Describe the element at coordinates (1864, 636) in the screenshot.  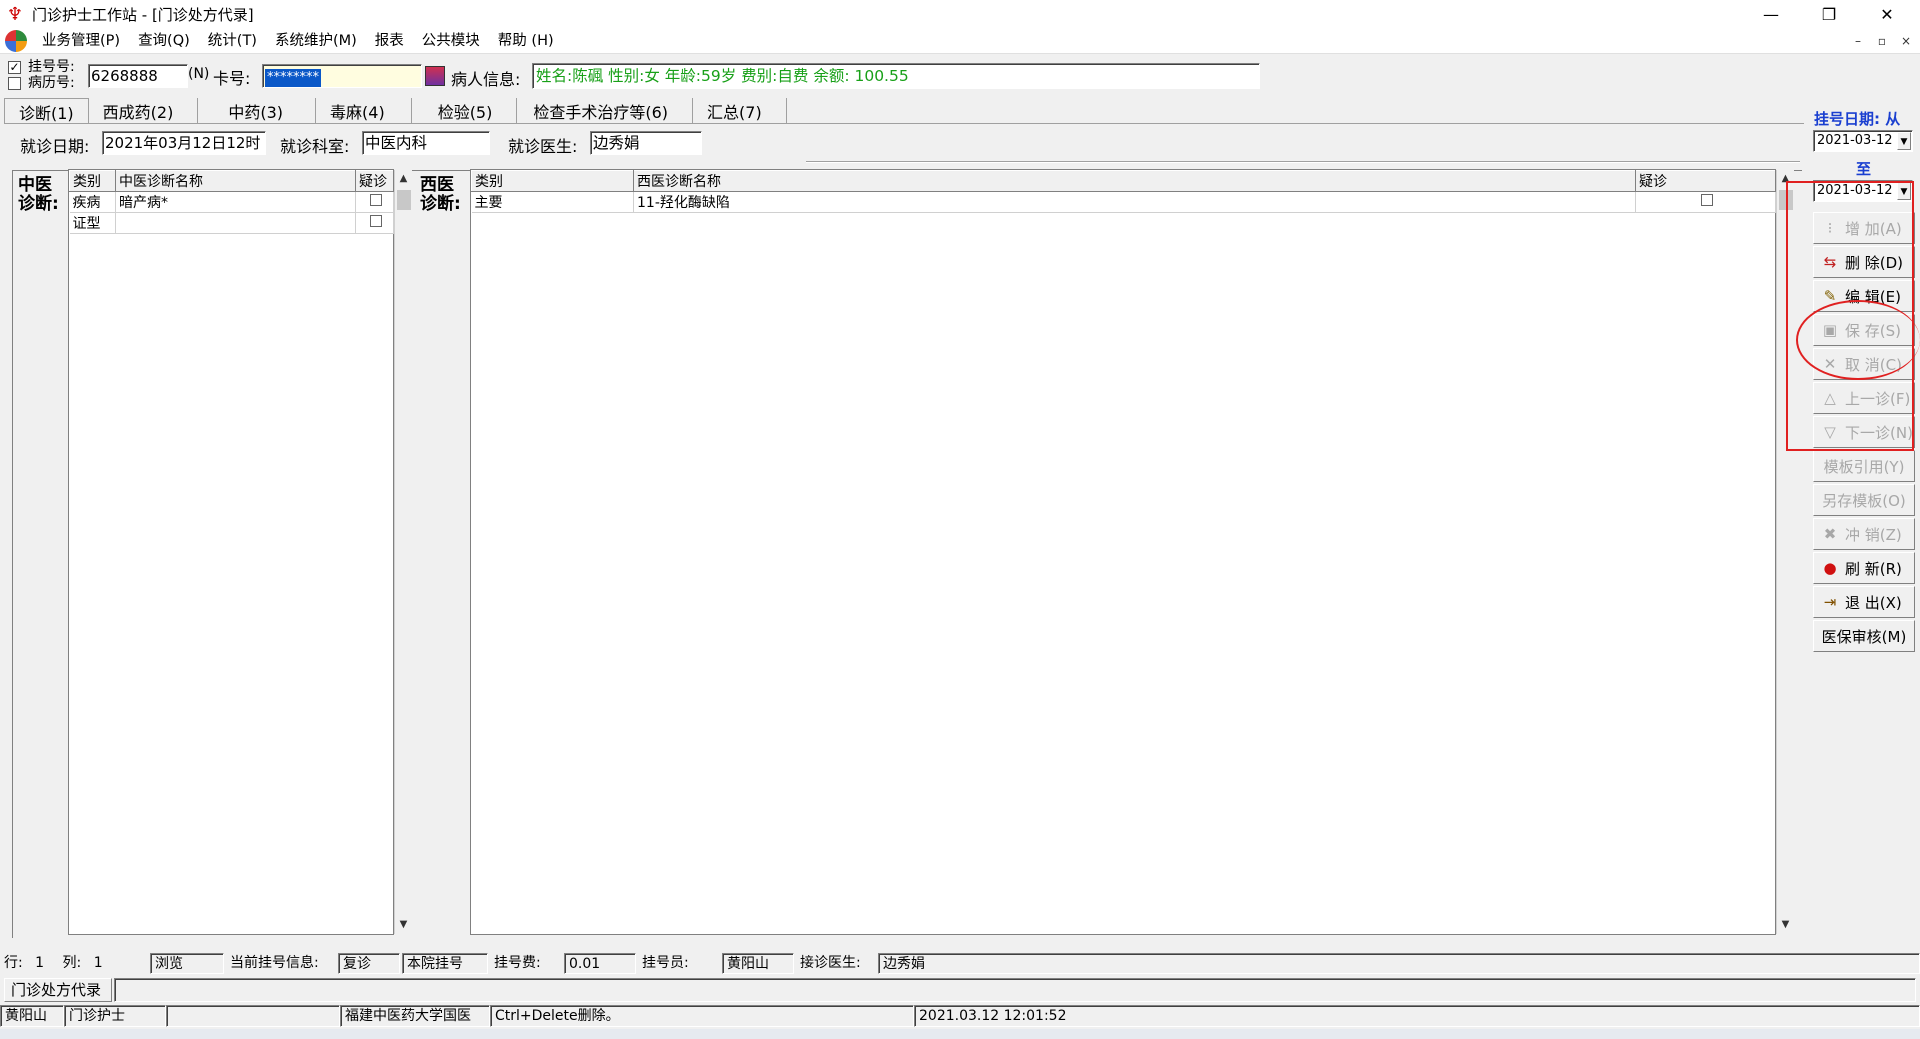
I see `insurance-review-button: 医保审核(M)` at that location.